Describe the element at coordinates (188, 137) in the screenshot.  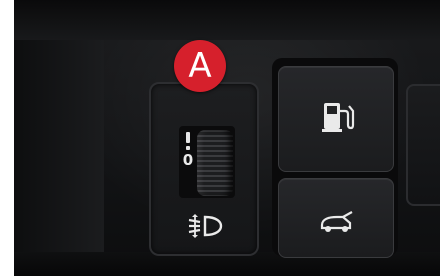
I see `scale-mark-top` at that location.